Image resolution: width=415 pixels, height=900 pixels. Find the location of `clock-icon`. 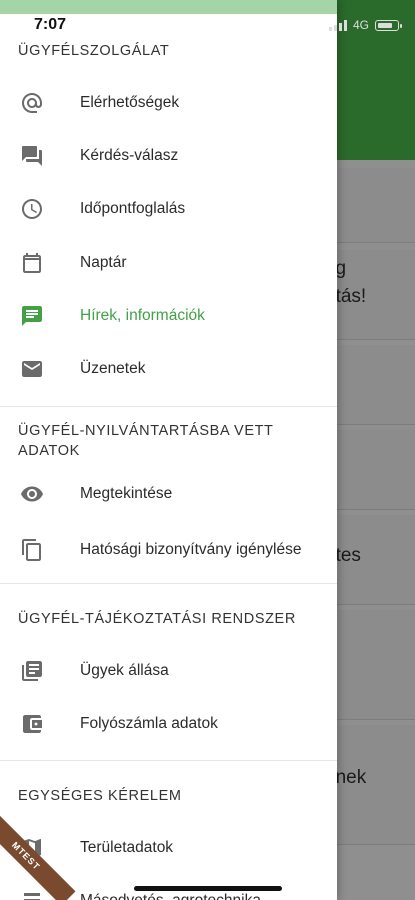

clock-icon is located at coordinates (32, 209).